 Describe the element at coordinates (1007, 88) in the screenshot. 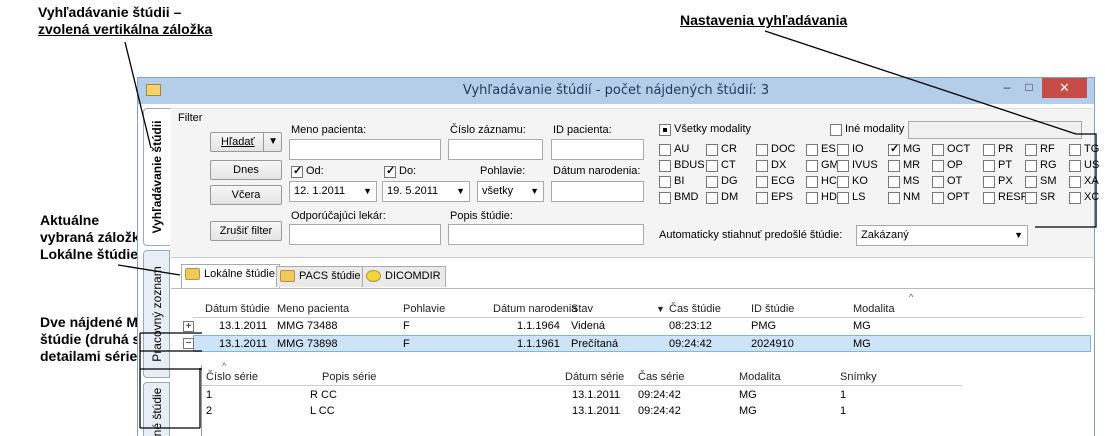

I see `minimize-button: –` at that location.